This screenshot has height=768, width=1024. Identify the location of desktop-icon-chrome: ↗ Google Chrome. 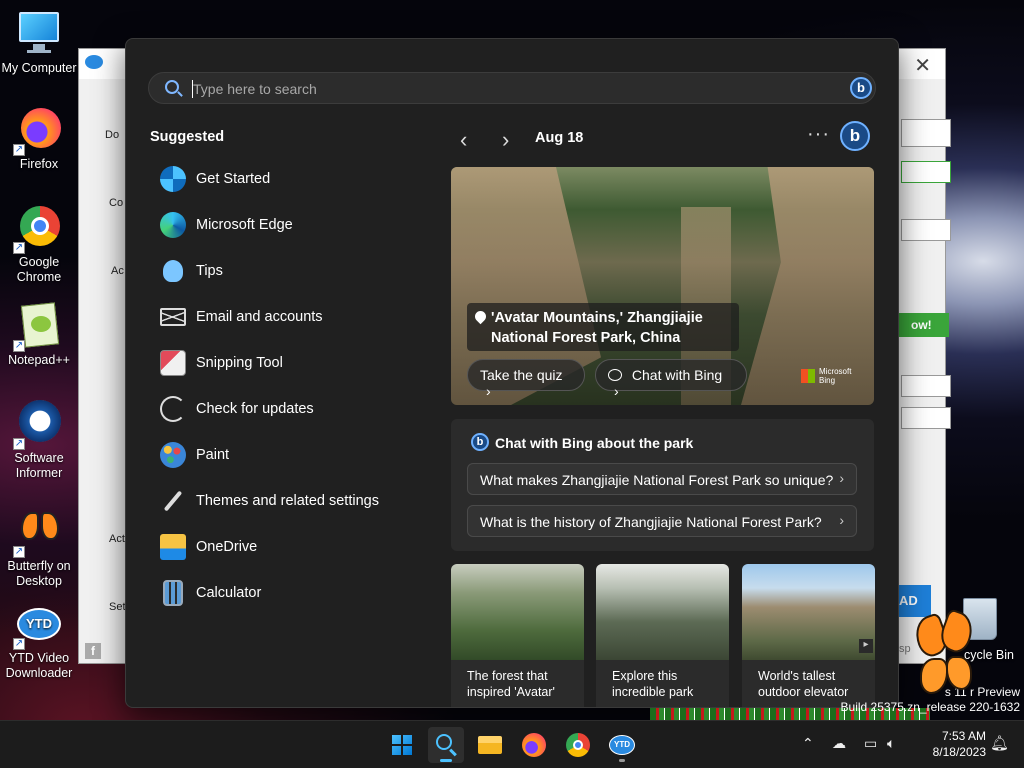
(39, 244).